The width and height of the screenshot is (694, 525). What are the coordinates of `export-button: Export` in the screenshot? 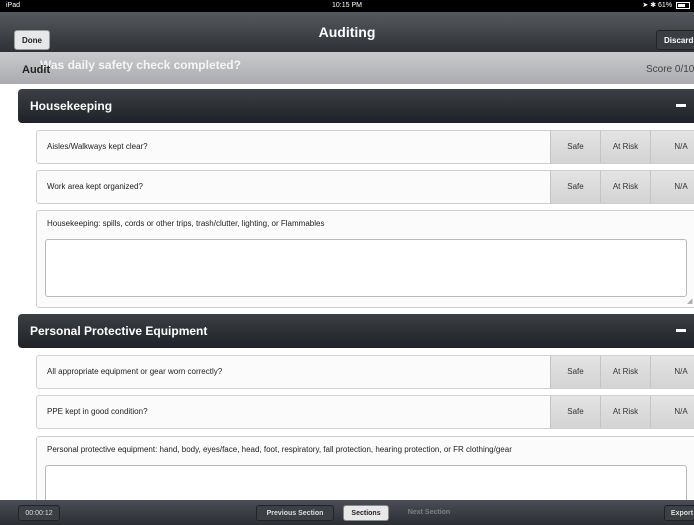 It's located at (679, 513).